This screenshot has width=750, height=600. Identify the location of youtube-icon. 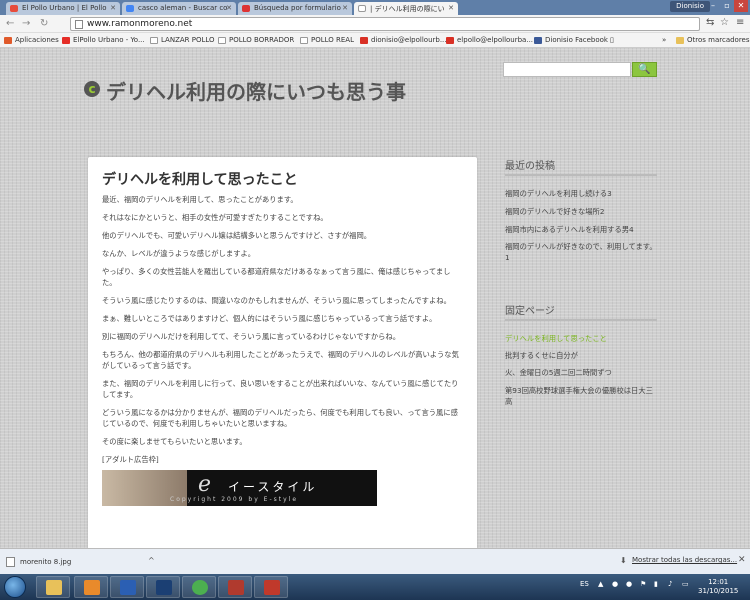
(66, 40).